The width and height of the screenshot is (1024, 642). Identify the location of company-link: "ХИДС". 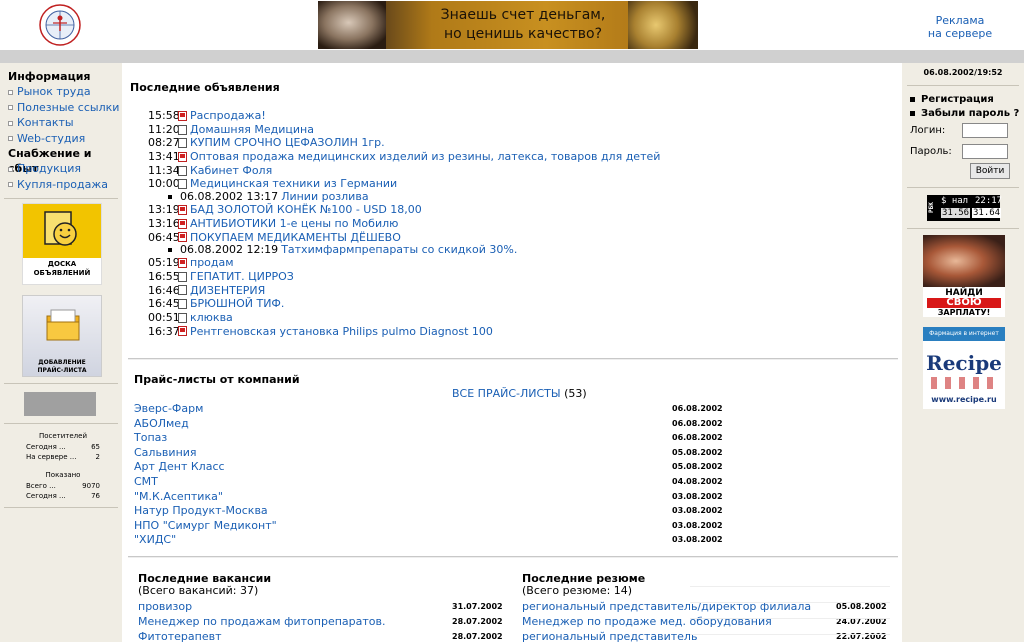
(155, 539).